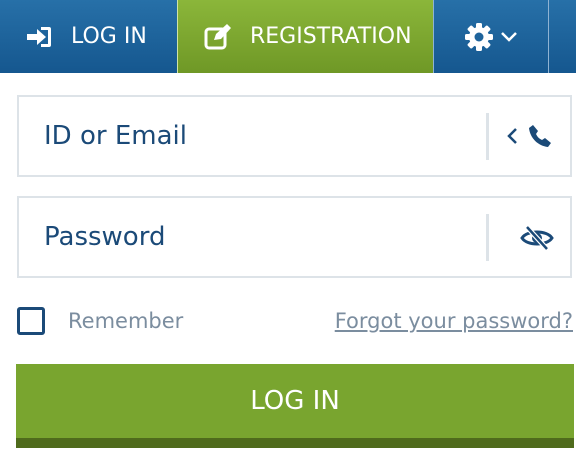 The image size is (576, 457). I want to click on tab-registration-label: REGISTRATION, so click(331, 36).